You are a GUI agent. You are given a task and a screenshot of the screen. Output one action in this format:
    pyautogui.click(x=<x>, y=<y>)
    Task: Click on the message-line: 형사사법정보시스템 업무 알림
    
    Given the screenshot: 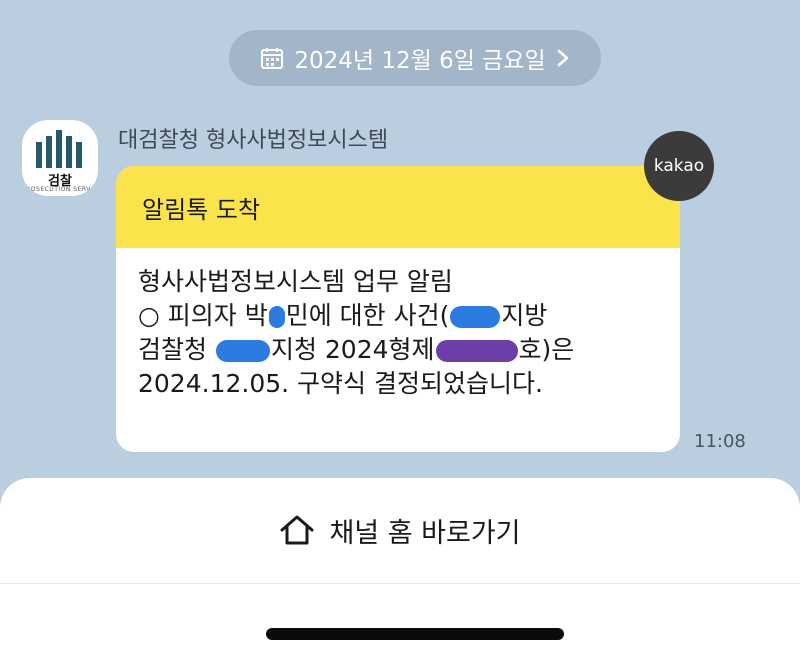 What is the action you would take?
    pyautogui.click(x=399, y=282)
    